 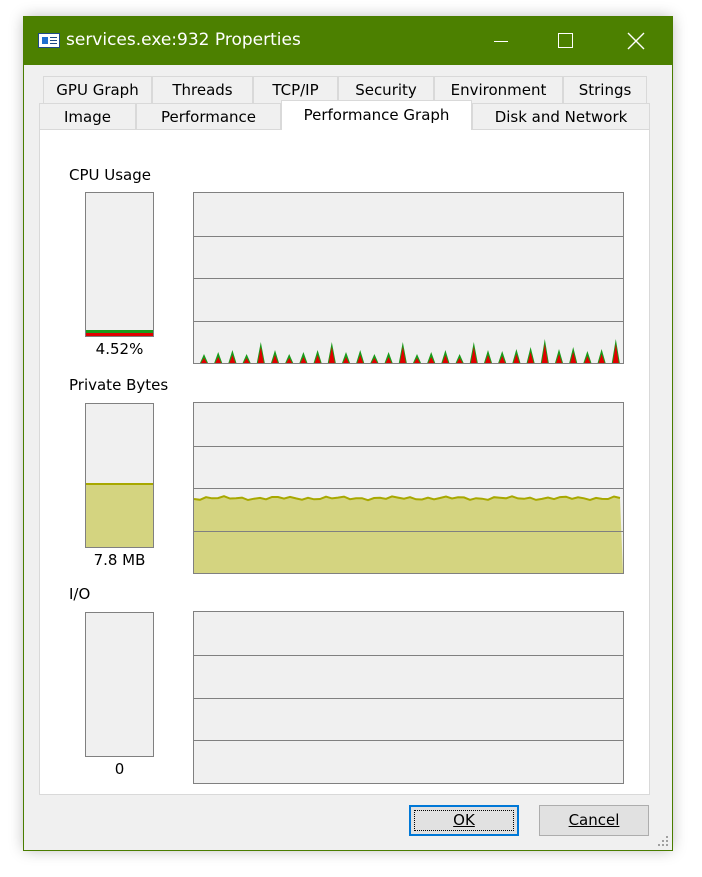 I want to click on maximize-icon, so click(x=565, y=40).